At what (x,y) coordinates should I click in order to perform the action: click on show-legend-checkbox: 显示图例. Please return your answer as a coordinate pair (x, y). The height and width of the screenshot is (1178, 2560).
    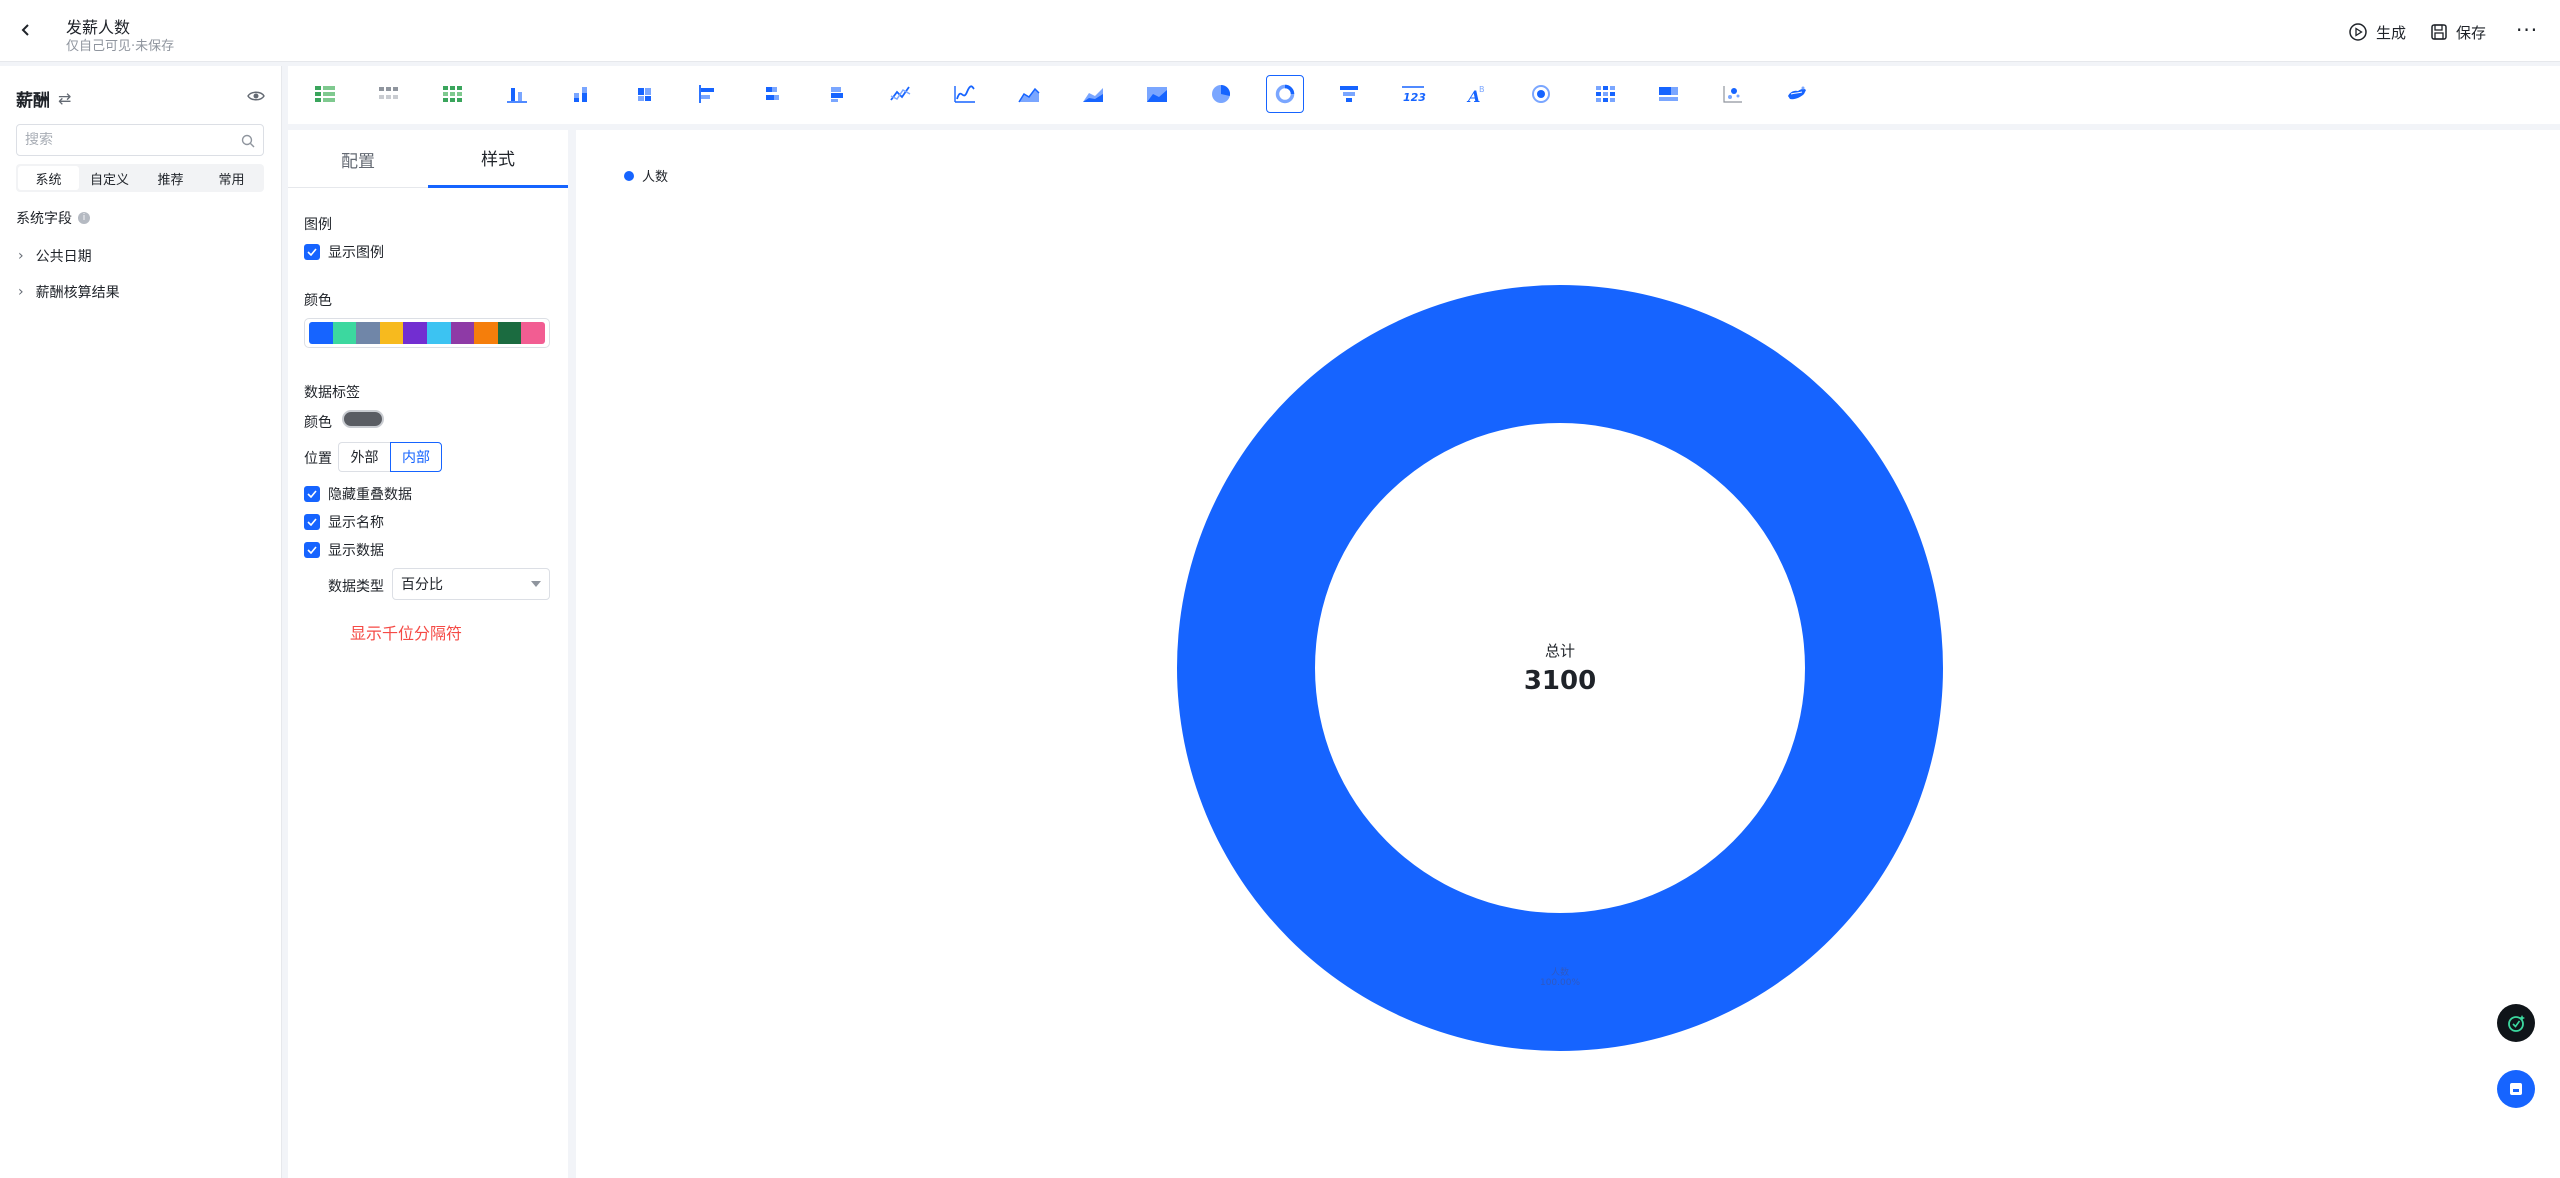
    Looking at the image, I should click on (344, 252).